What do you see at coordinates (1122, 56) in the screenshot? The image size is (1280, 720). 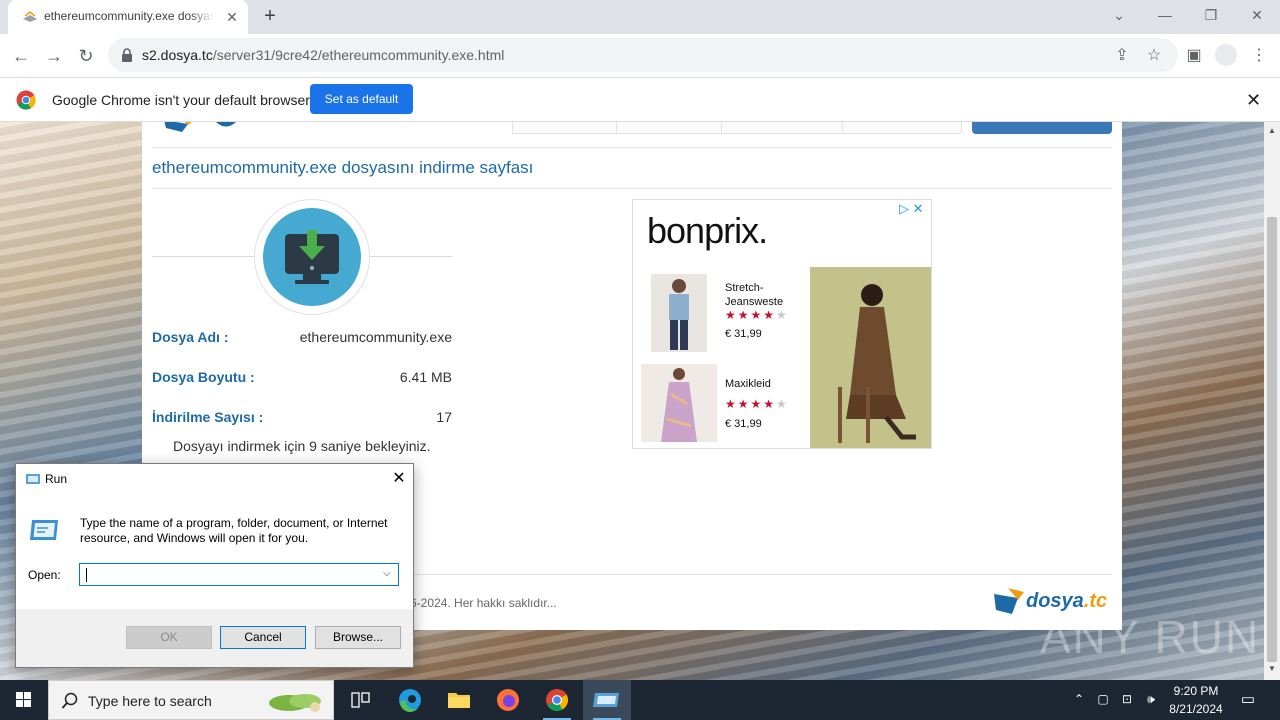 I see `share-icon: ⇪` at bounding box center [1122, 56].